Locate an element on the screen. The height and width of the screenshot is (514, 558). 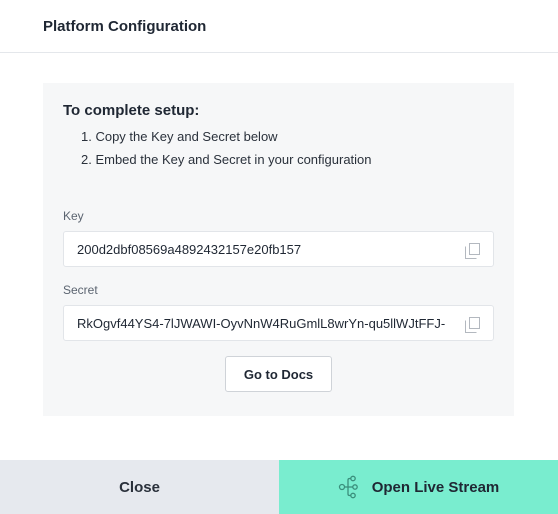
modal-title: Platform Configuration is located at coordinates (125, 26).